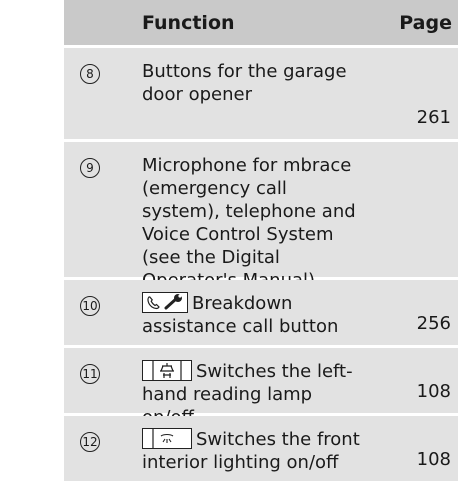  I want to click on item-number-badge: 11, so click(90, 374).